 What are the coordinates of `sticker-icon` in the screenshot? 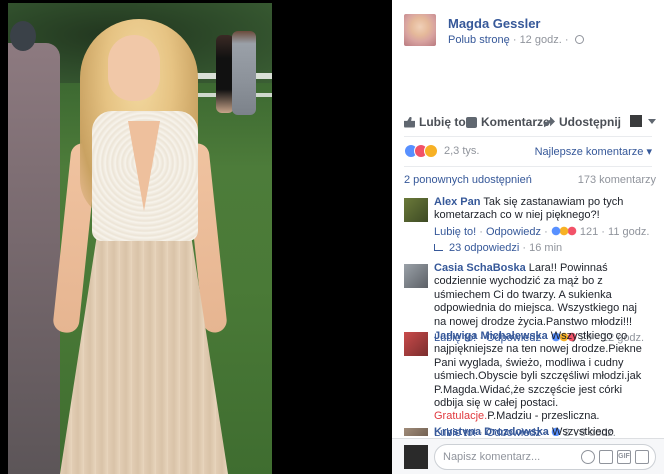 It's located at (642, 457).